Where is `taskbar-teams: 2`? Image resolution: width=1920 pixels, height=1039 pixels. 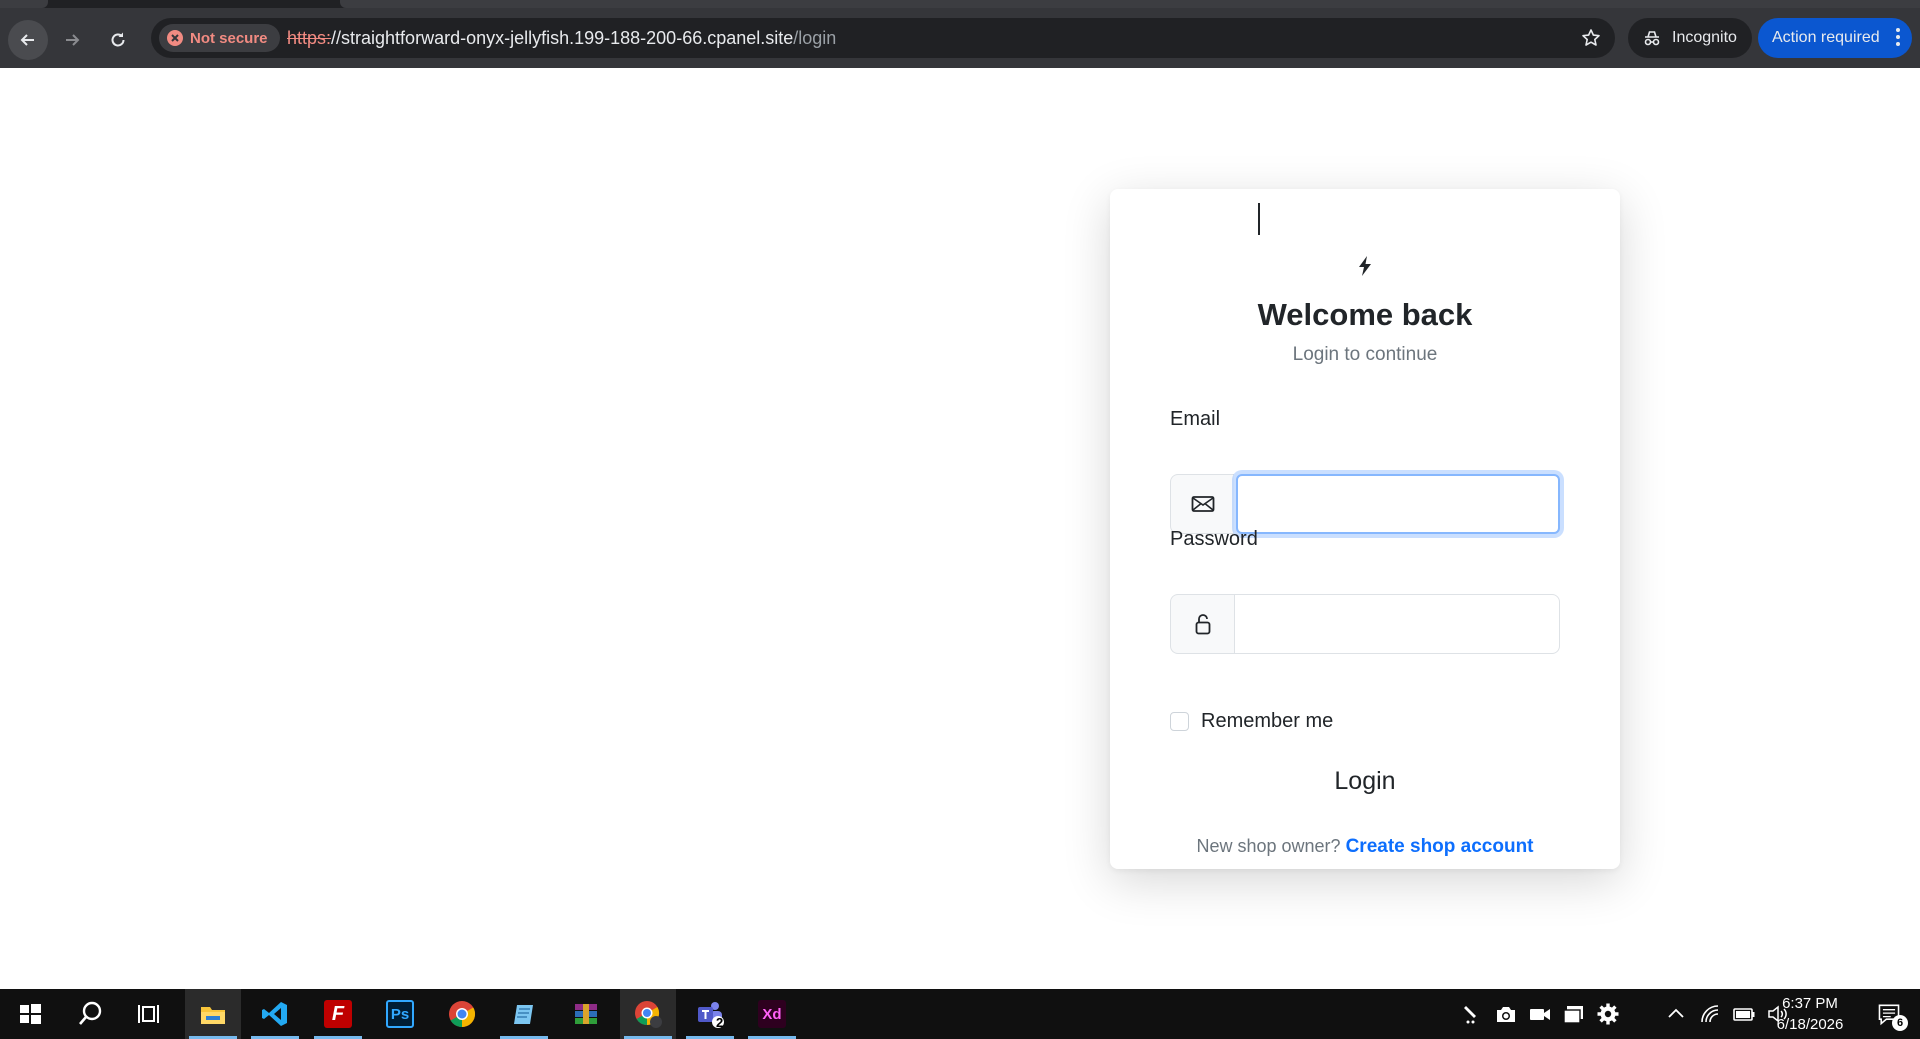 taskbar-teams: 2 is located at coordinates (710, 1014).